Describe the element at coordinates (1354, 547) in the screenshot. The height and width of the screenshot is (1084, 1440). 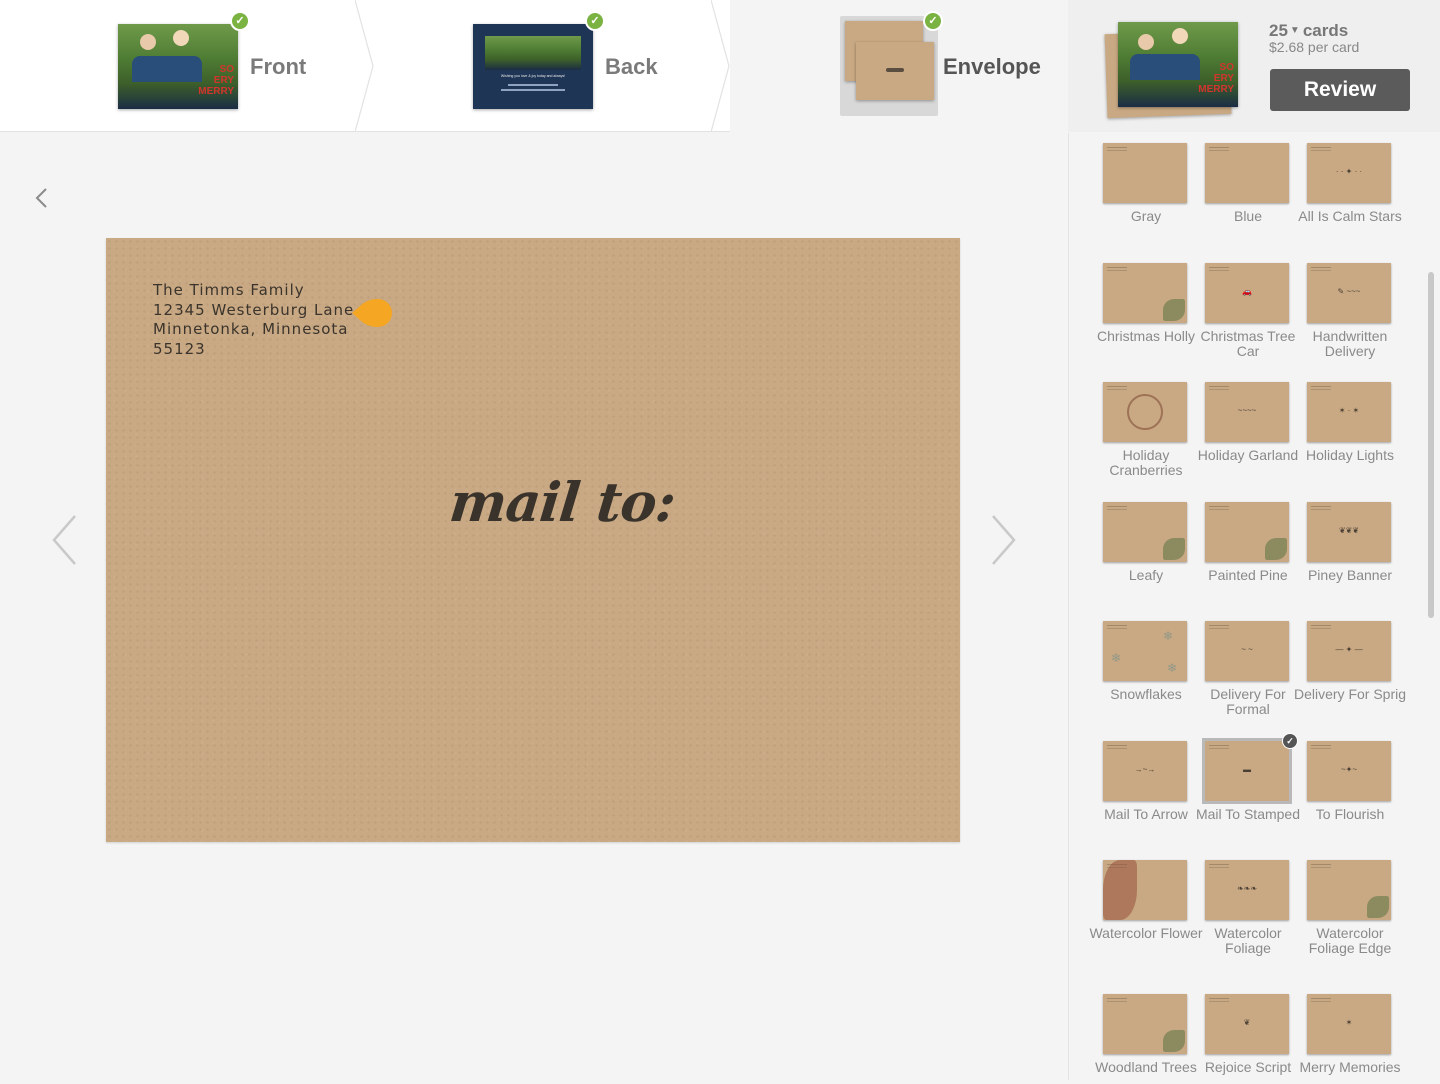
I see `envelope-option: ❦❦❦ Piney Banner` at that location.